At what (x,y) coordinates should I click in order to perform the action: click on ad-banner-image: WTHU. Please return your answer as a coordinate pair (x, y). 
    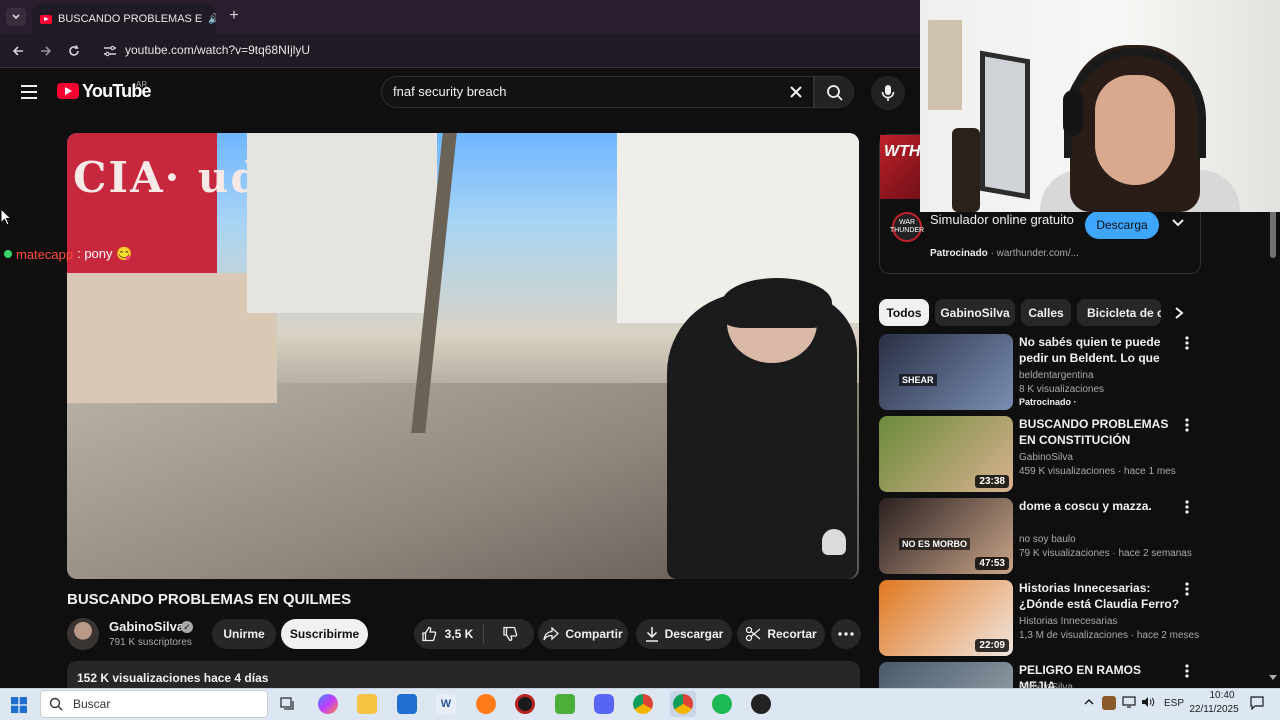
    Looking at the image, I should click on (902, 167).